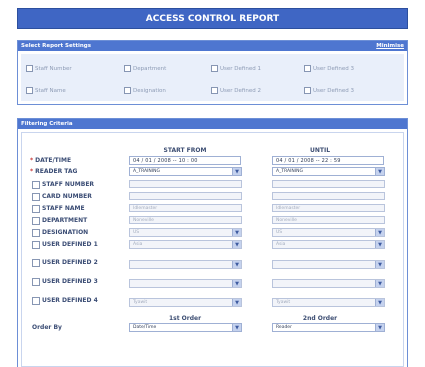 Image resolution: width=425 pixels, height=367 pixels. What do you see at coordinates (236, 90) in the screenshot?
I see `setting-user-defined-2: User Defined 2` at bounding box center [236, 90].